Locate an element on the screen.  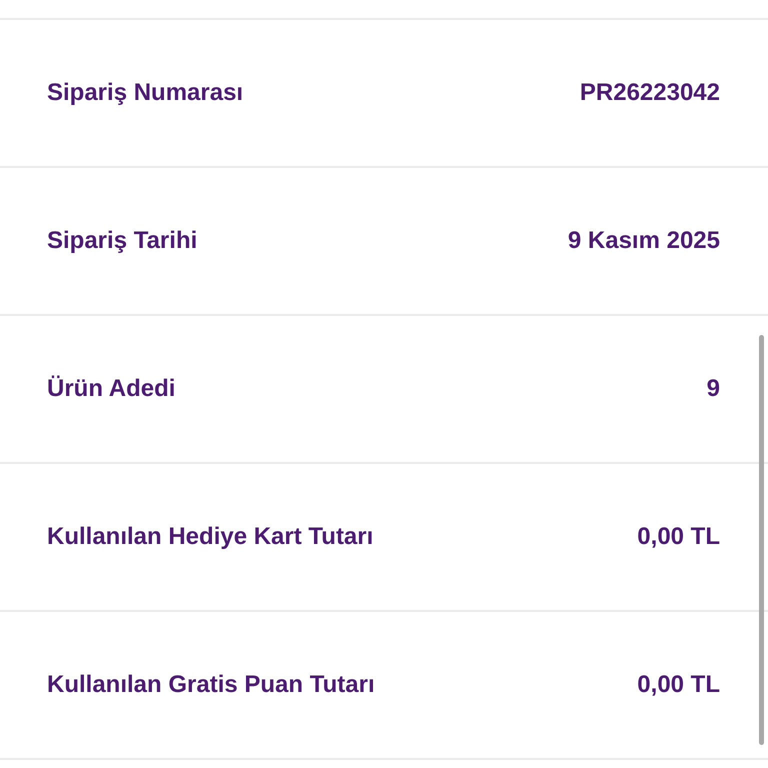
field-label: Sipariş Tarihi is located at coordinates (122, 241).